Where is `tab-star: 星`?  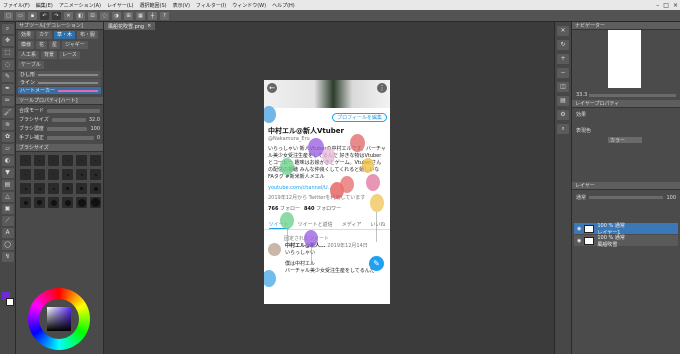
tab-star: 星 is located at coordinates (55, 45).